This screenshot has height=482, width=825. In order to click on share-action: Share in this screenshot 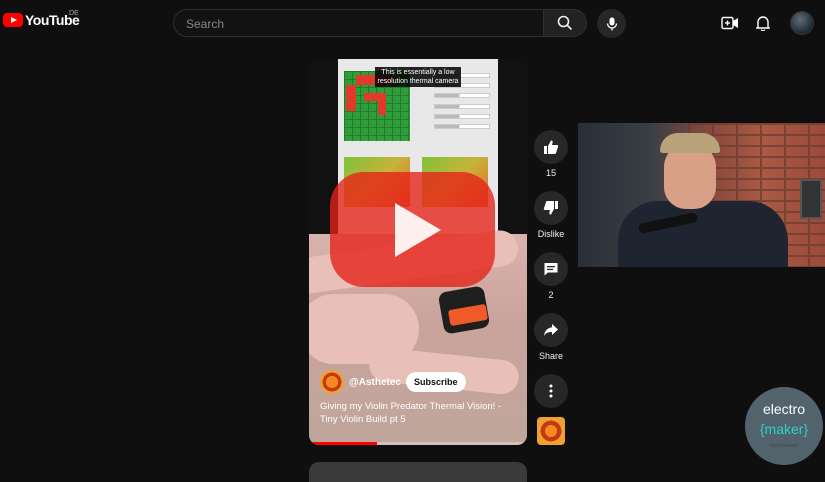, I will do `click(551, 337)`.